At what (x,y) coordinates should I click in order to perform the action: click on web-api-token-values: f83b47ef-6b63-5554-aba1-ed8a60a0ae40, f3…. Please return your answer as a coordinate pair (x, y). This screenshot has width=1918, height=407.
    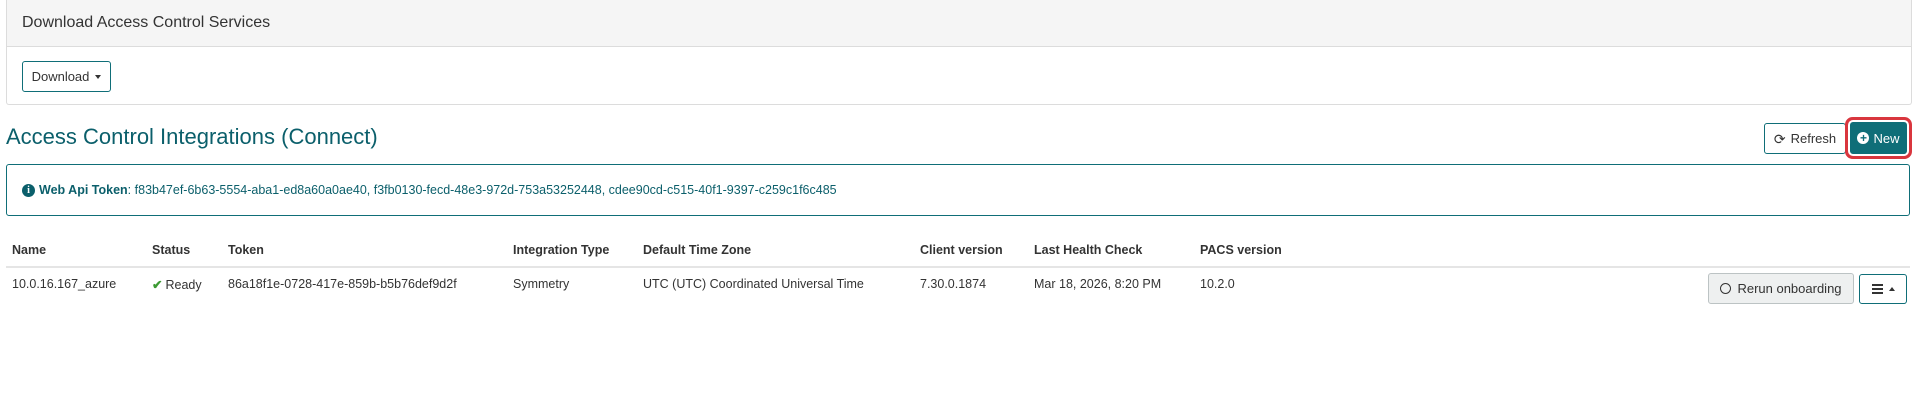
    Looking at the image, I should click on (485, 190).